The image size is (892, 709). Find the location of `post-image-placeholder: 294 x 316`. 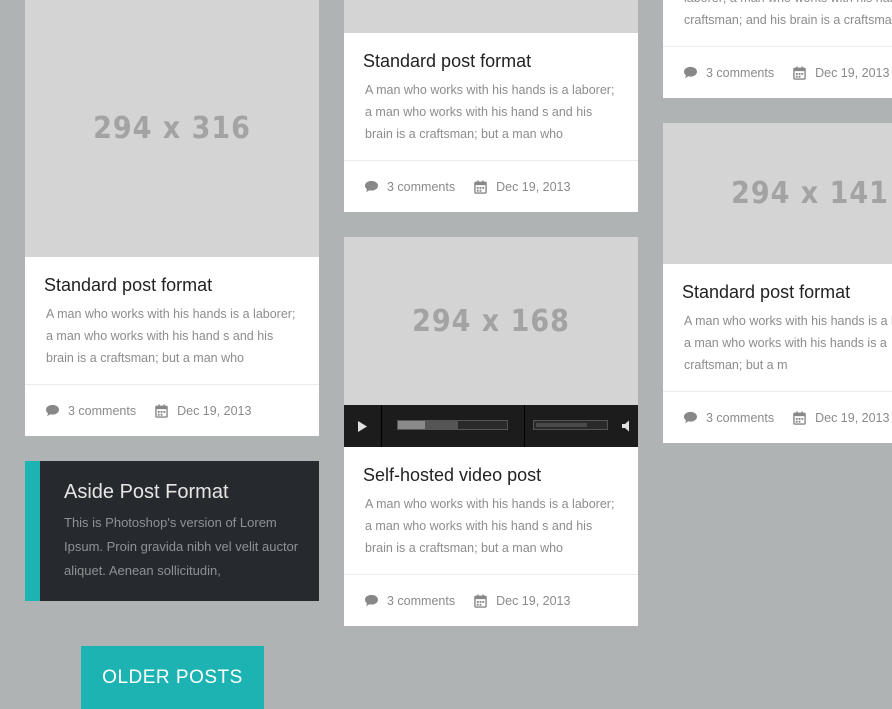

post-image-placeholder: 294 x 316 is located at coordinates (172, 128).